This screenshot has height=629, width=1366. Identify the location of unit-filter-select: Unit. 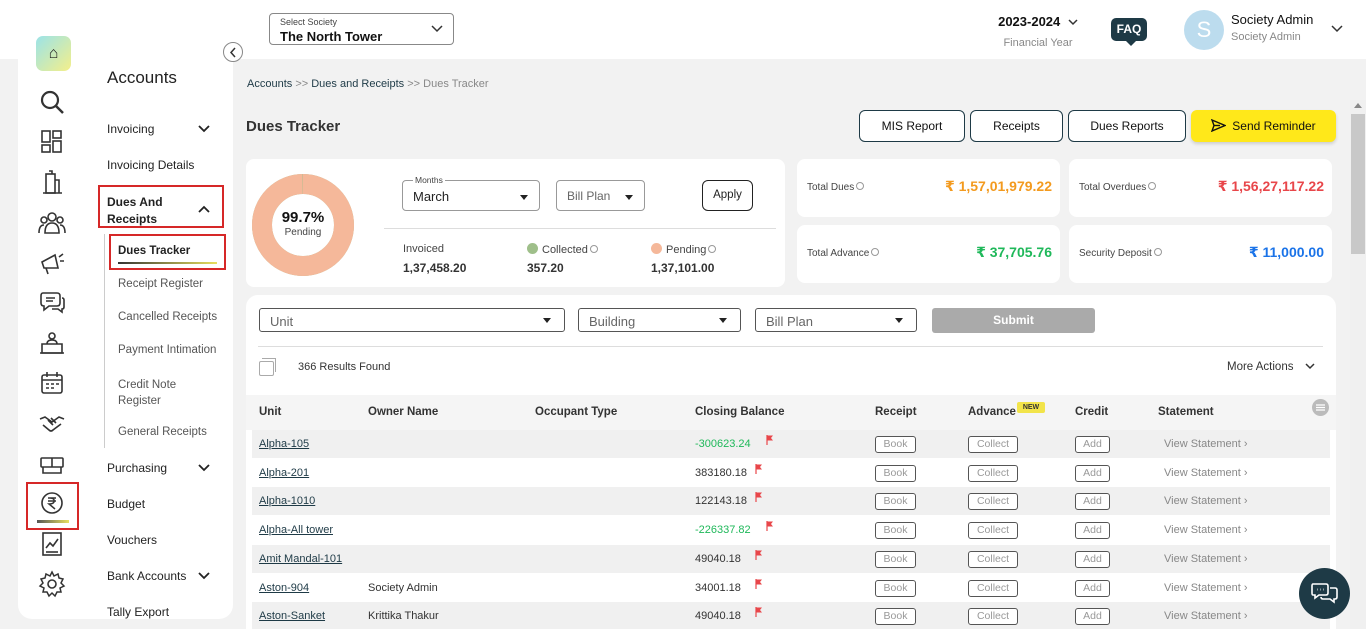
(412, 320).